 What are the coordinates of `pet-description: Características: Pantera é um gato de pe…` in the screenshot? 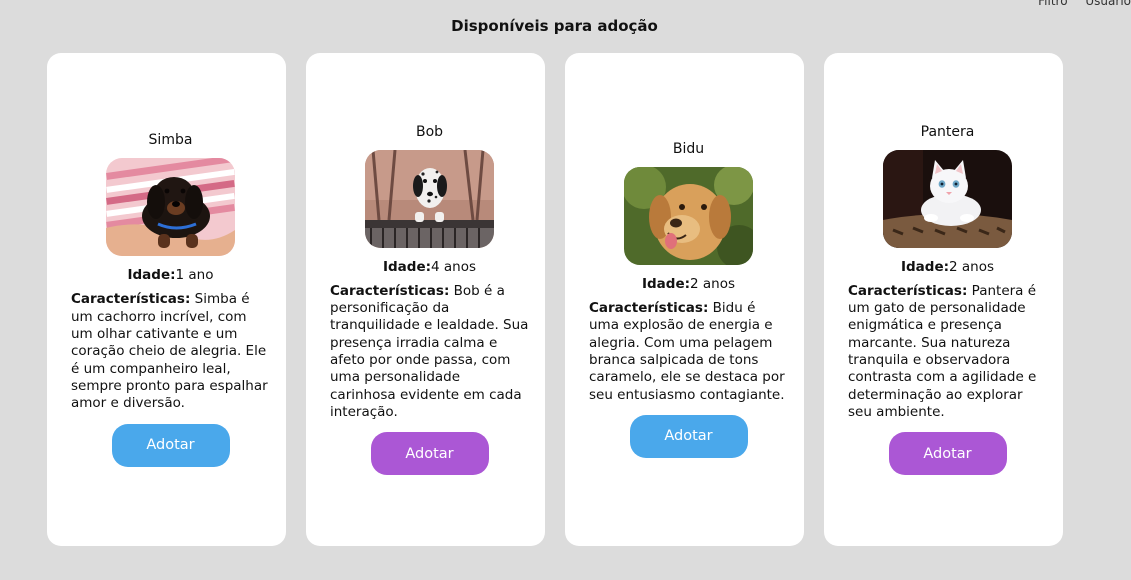 It's located at (947, 352).